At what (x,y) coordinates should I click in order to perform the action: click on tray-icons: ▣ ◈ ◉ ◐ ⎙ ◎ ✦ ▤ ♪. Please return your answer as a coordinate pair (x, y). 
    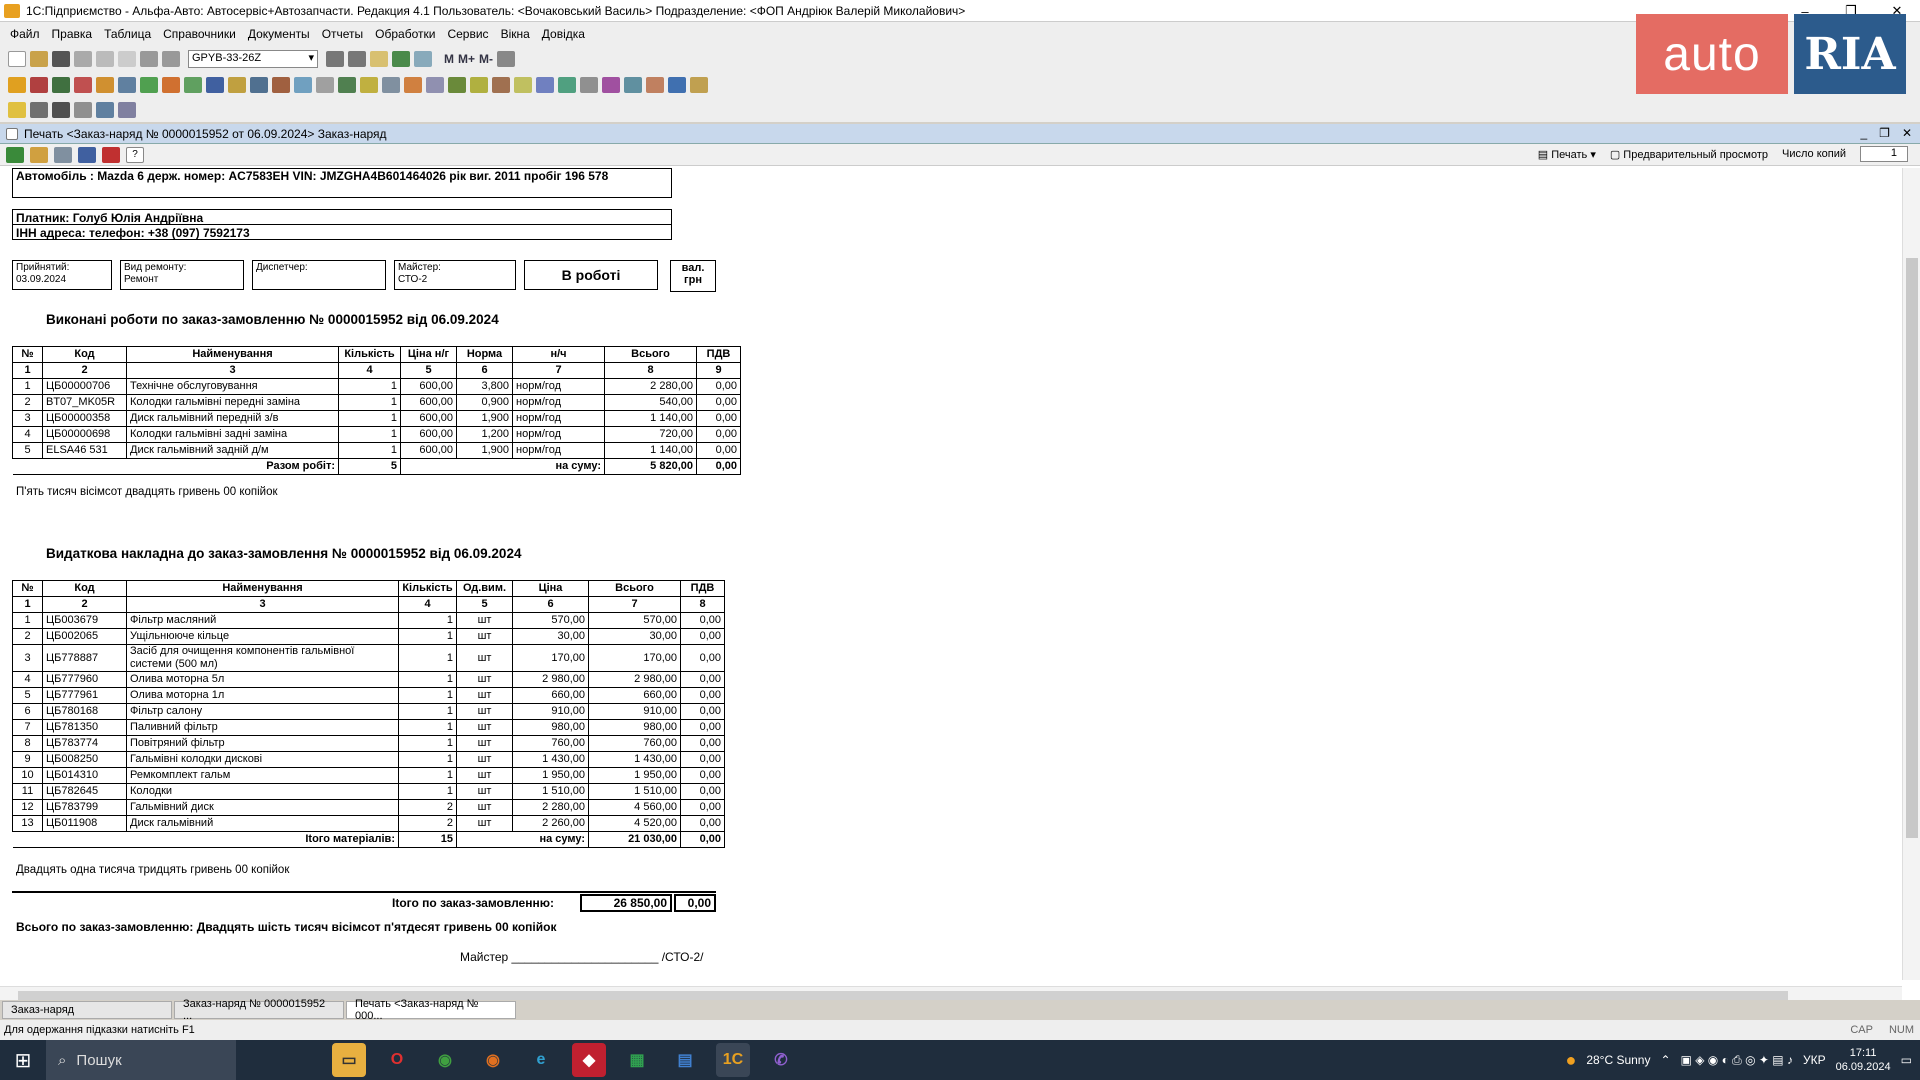
    Looking at the image, I should click on (1737, 1060).